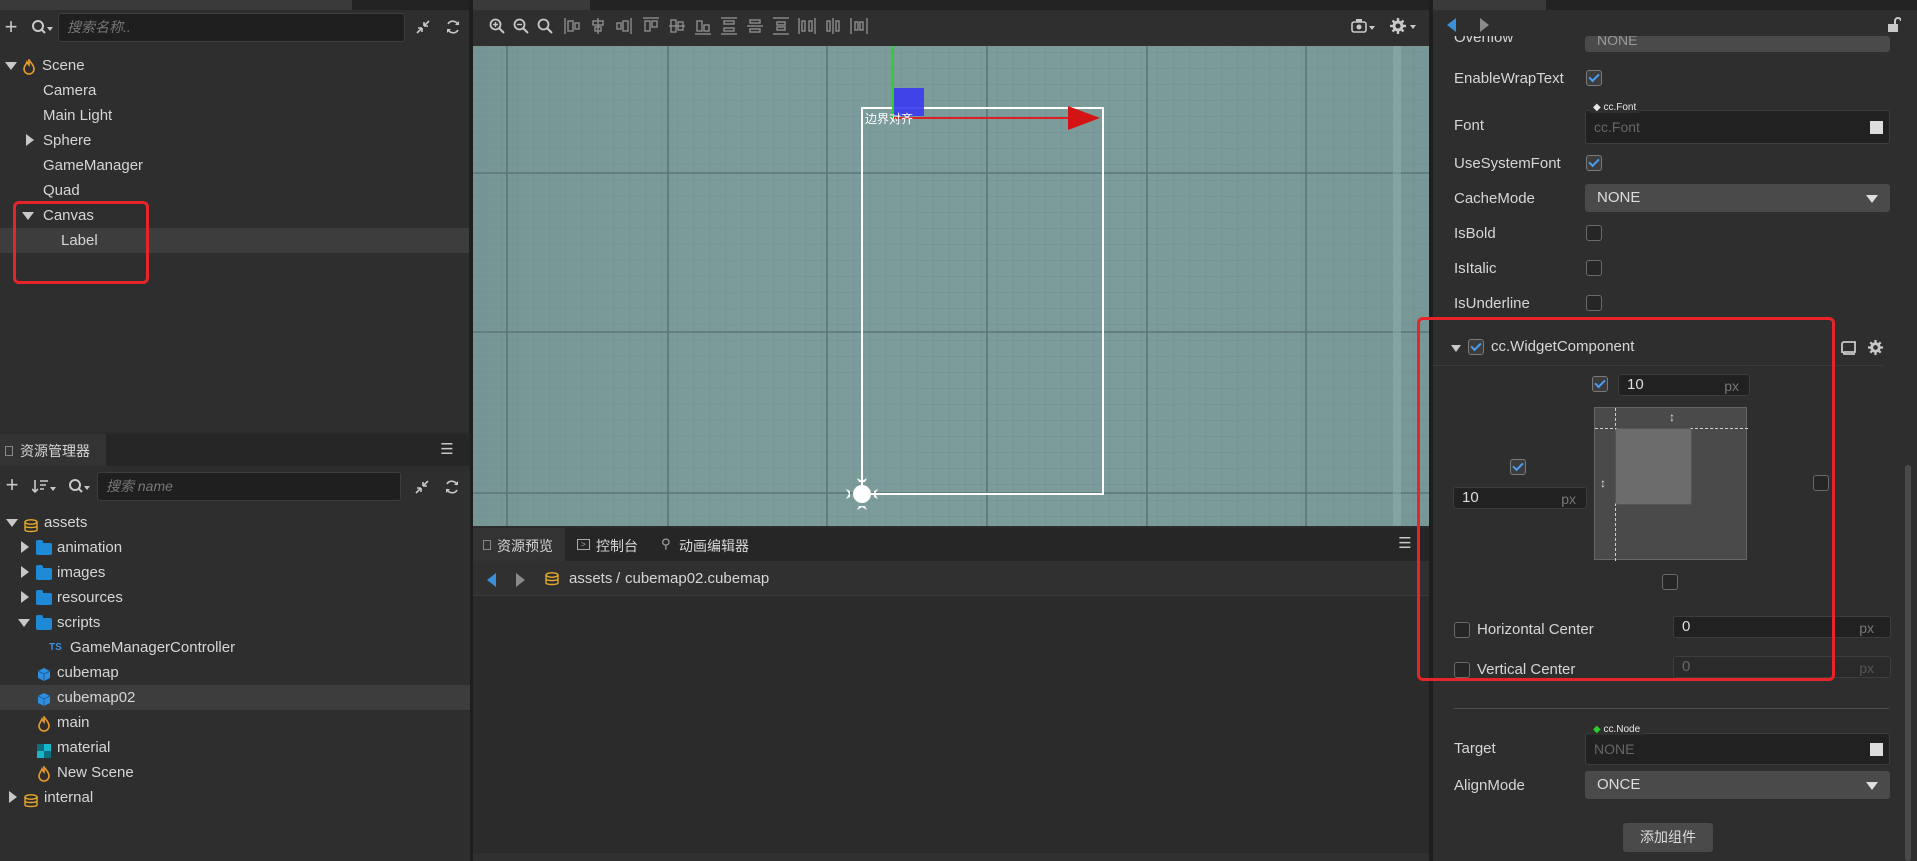  What do you see at coordinates (1675, 23) in the screenshot?
I see `inspector-nav` at bounding box center [1675, 23].